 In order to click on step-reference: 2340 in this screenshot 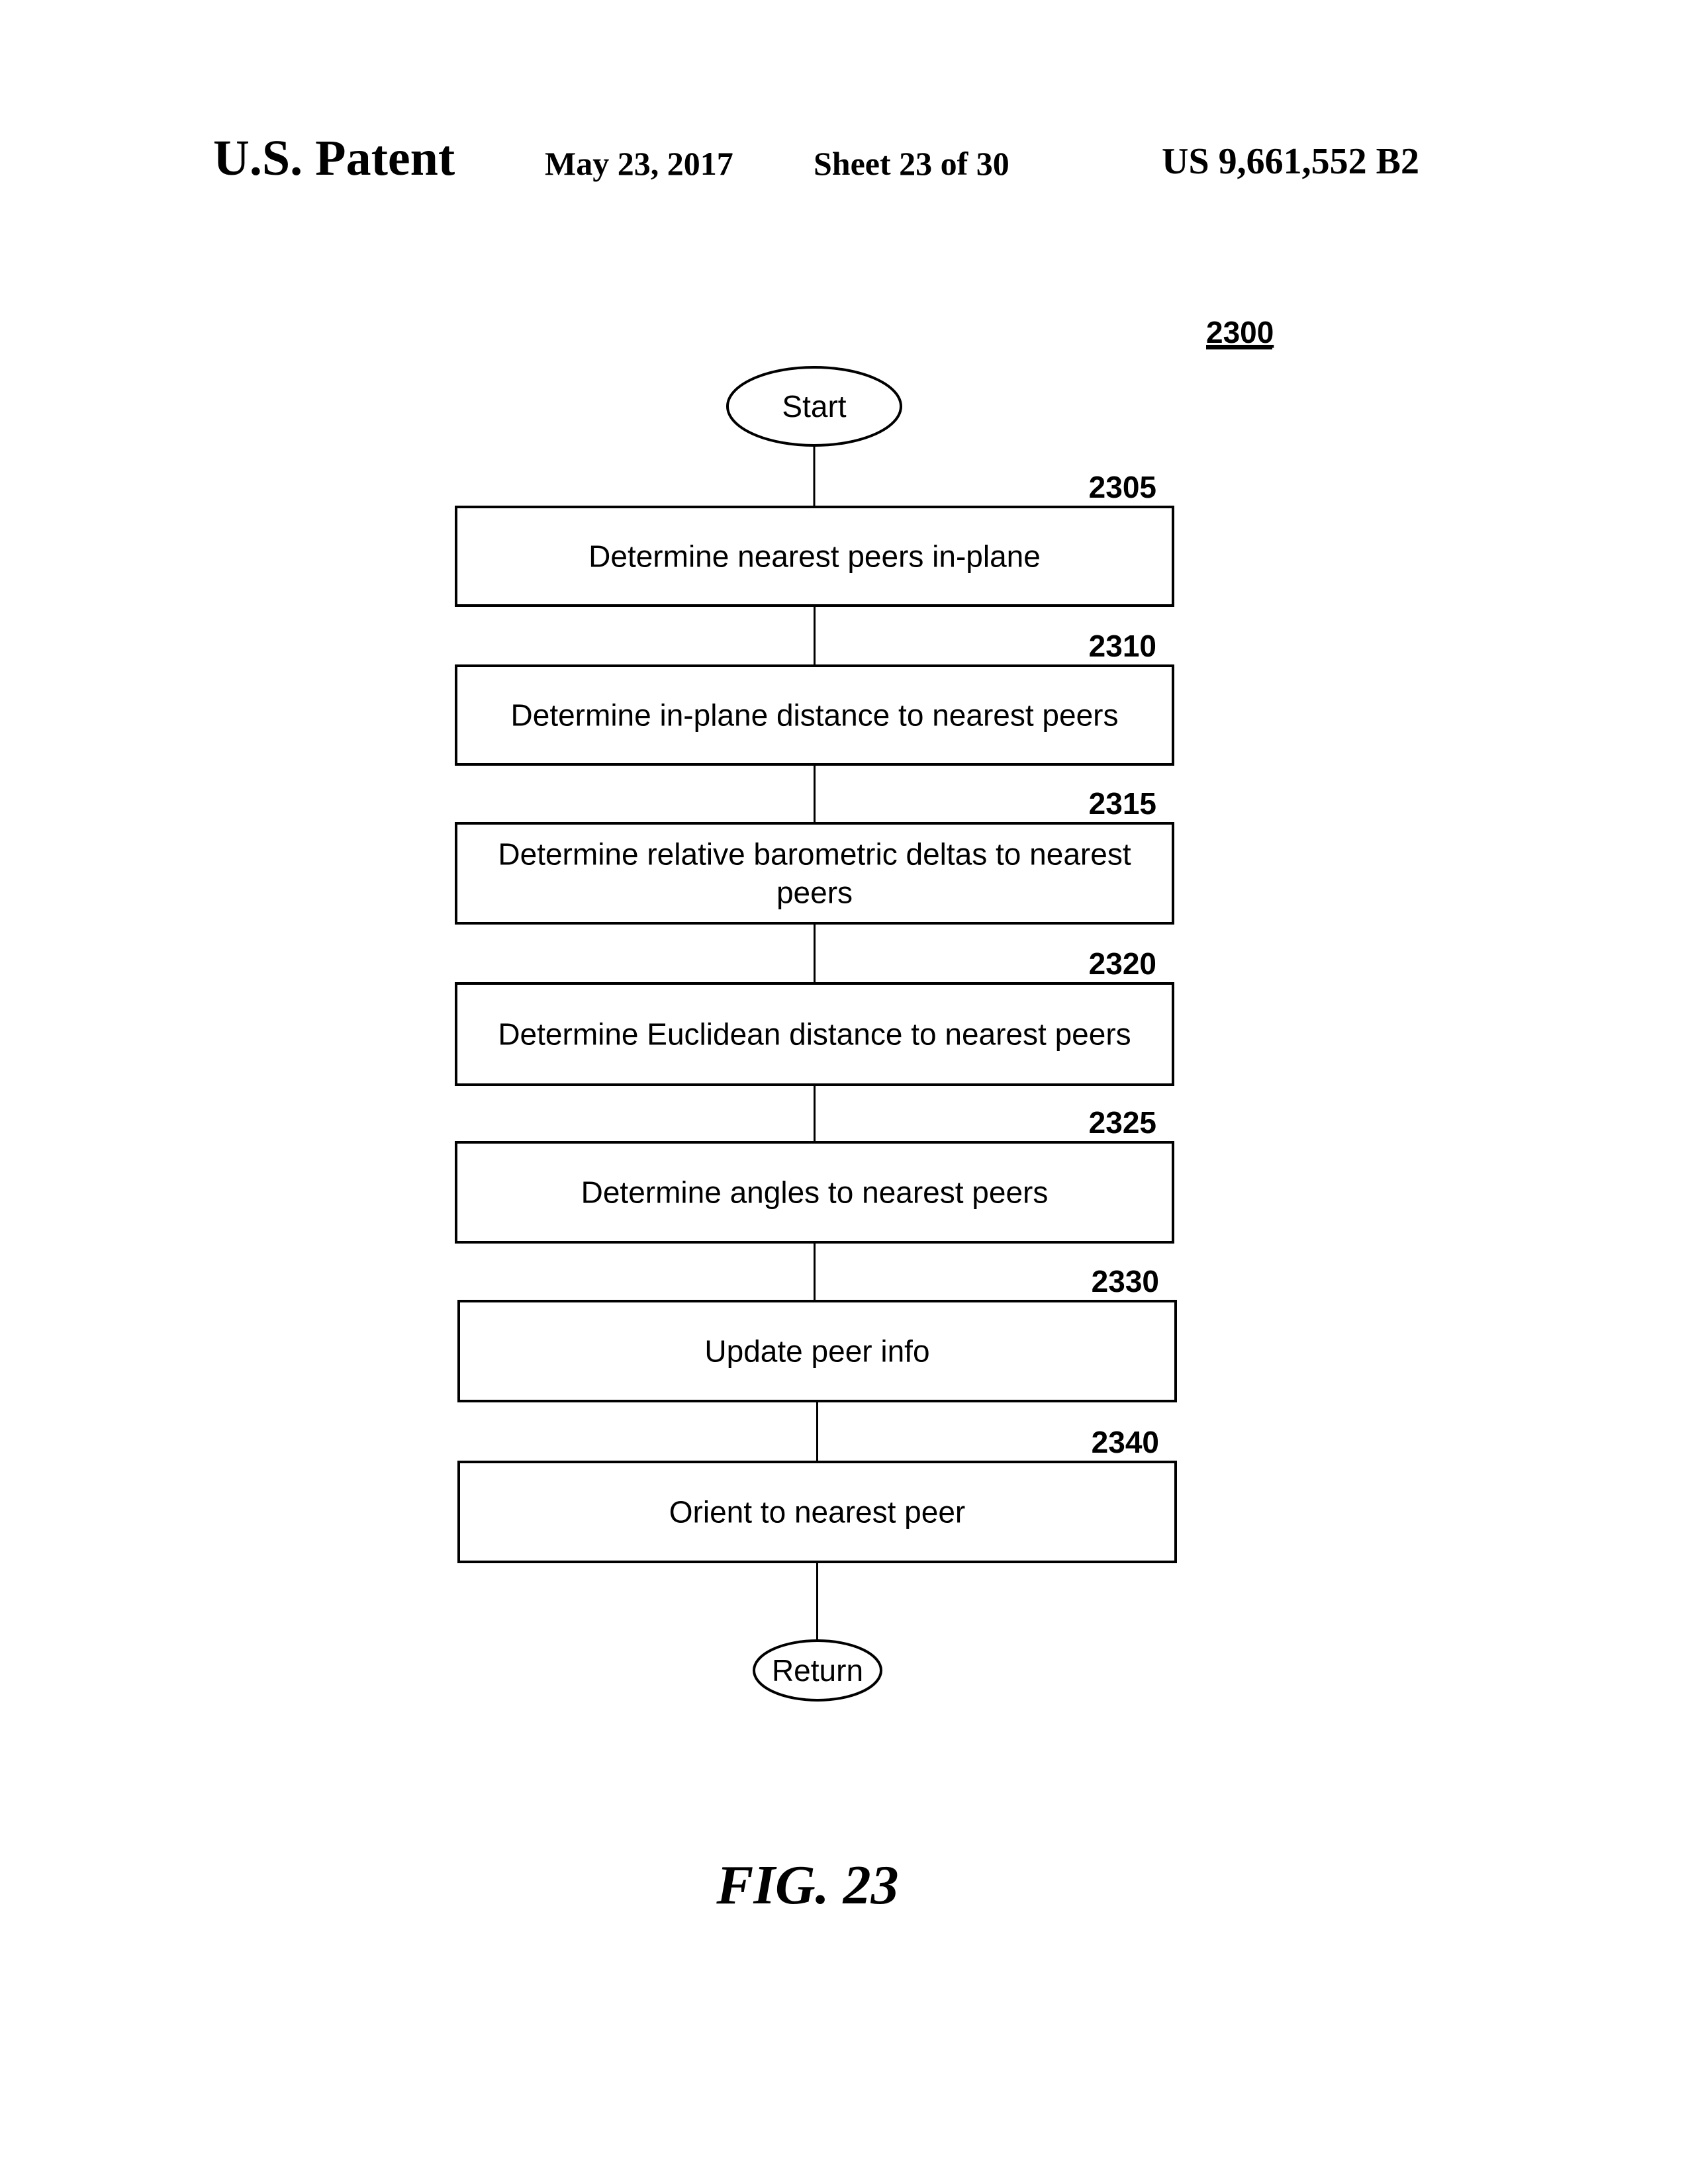, I will do `click(1125, 1442)`.